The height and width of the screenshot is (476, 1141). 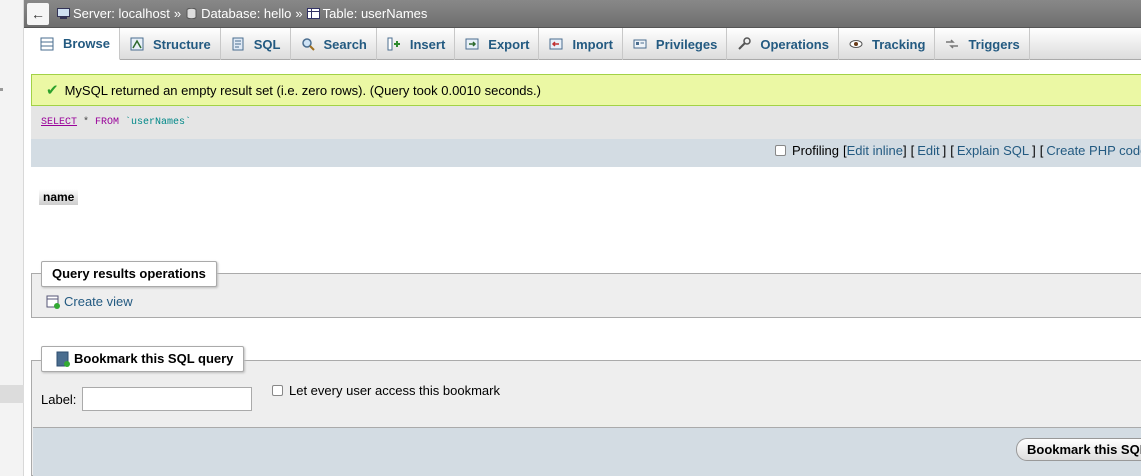 I want to click on sql-star: *, so click(x=86, y=122).